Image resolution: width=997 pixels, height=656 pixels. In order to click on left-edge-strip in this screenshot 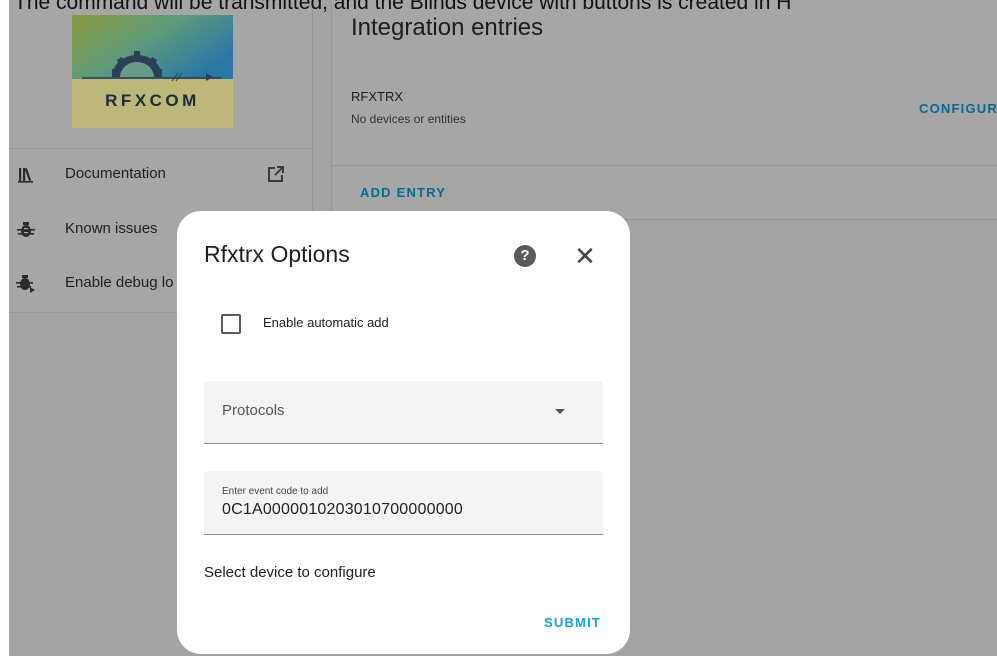, I will do `click(4, 328)`.